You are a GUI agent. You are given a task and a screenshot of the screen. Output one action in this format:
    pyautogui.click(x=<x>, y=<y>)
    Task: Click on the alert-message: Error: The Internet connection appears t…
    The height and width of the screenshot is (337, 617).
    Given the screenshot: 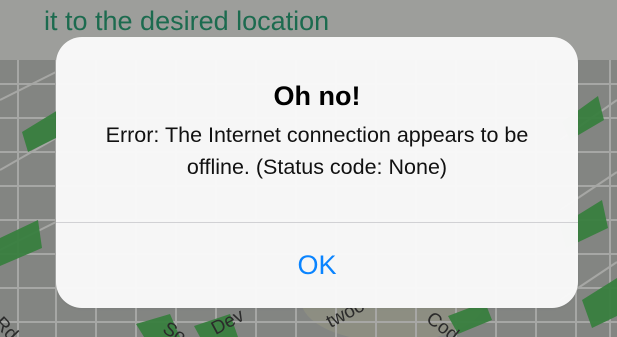 What is the action you would take?
    pyautogui.click(x=317, y=151)
    